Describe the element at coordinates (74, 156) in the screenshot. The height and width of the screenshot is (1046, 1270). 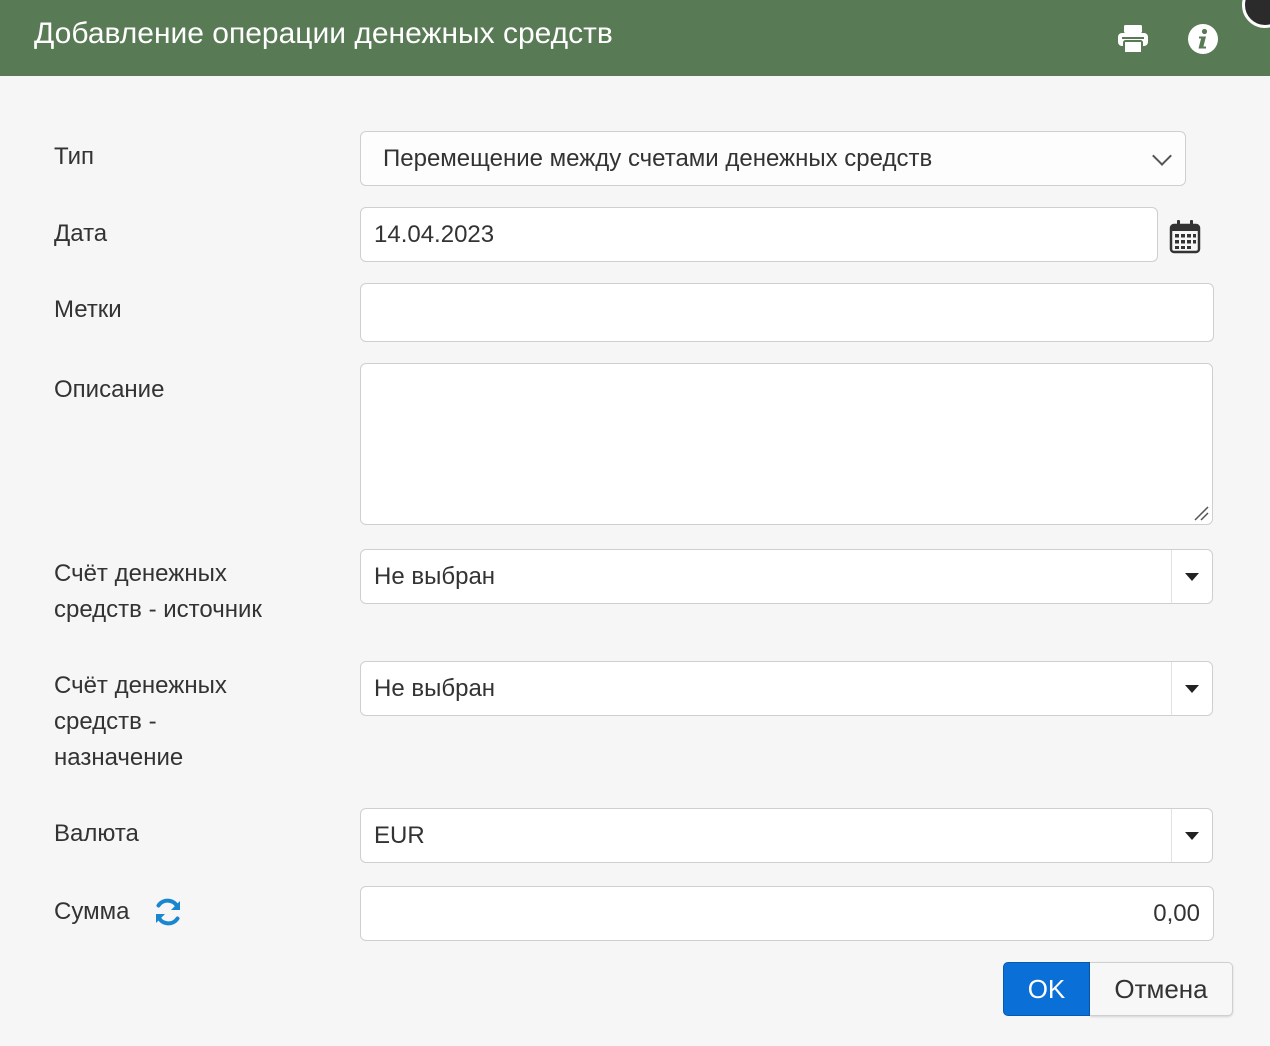
I see `type-label: Тип` at that location.